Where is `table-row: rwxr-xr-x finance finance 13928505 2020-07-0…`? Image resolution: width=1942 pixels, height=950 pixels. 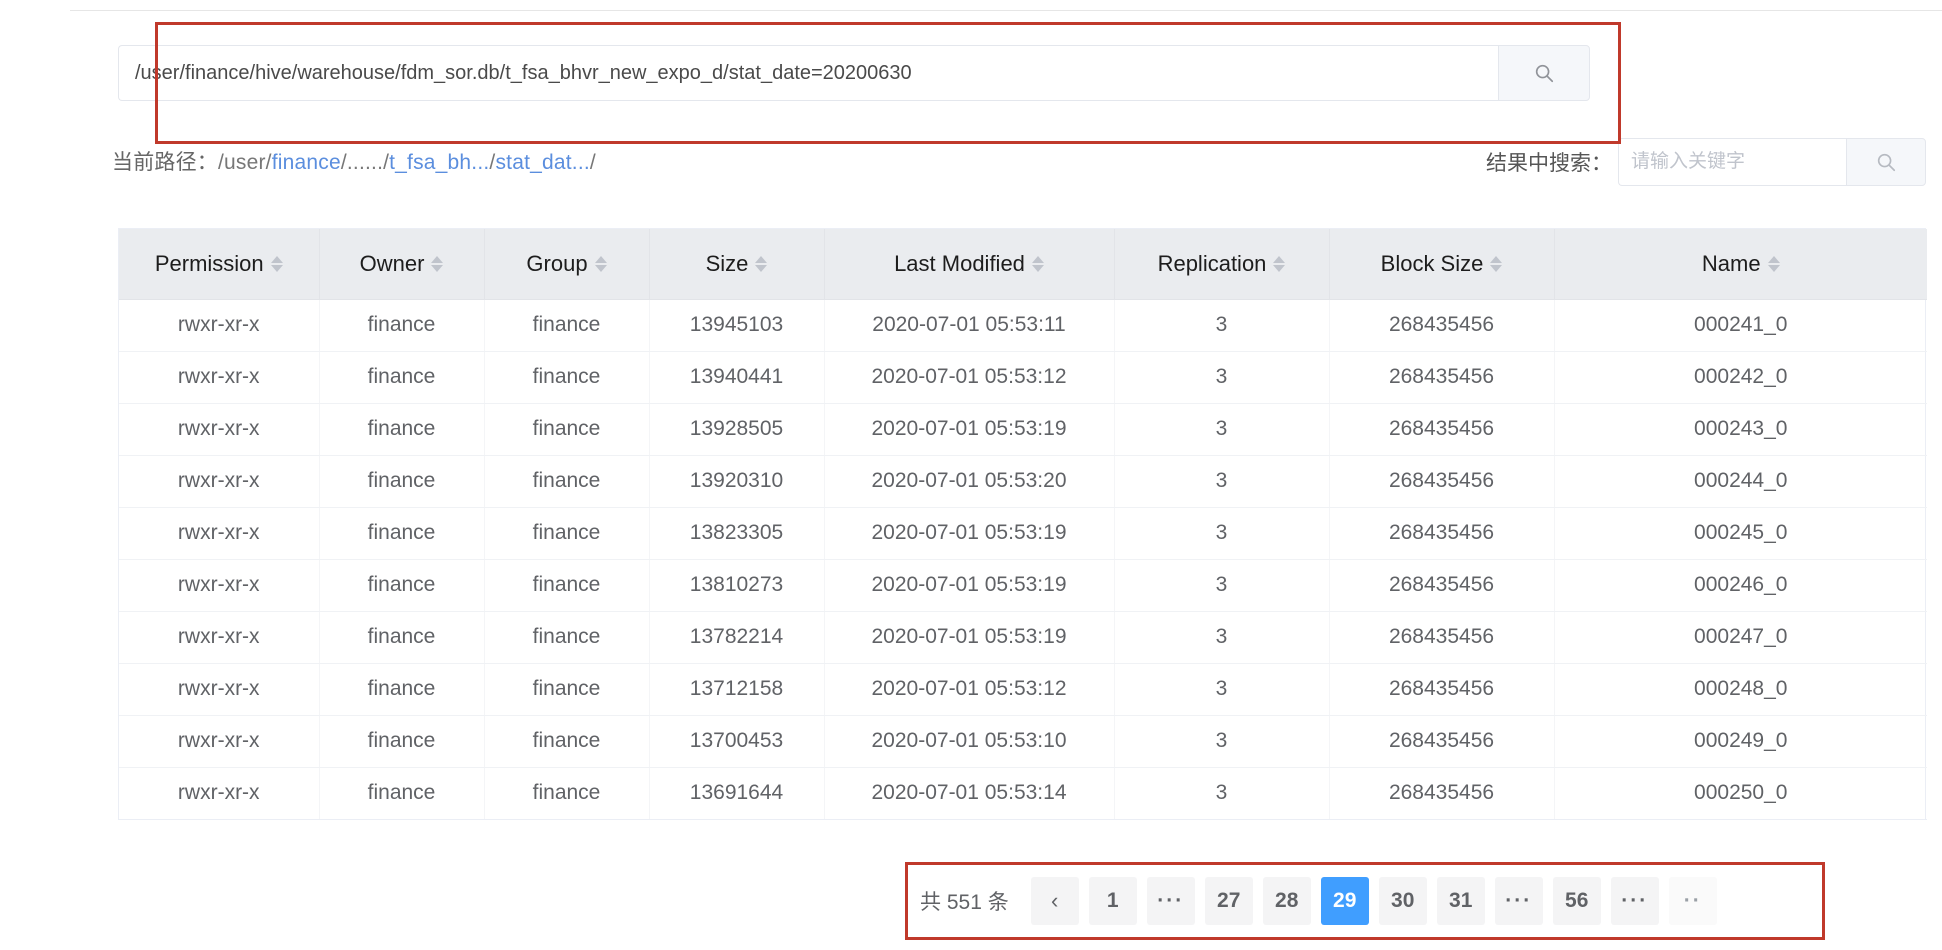 table-row: rwxr-xr-x finance finance 13928505 2020-07-0… is located at coordinates (1023, 429).